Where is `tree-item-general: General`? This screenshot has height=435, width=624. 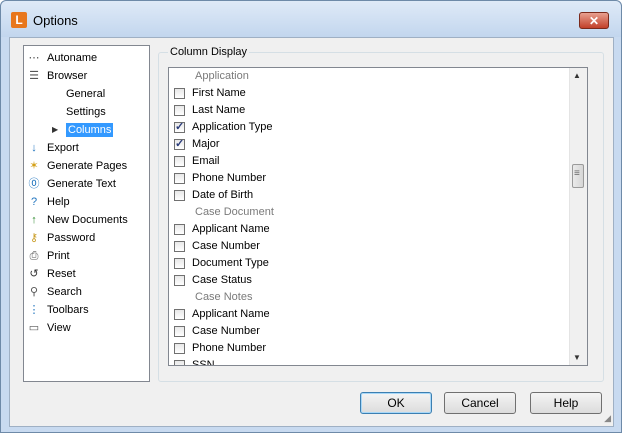 tree-item-general: General is located at coordinates (85, 94).